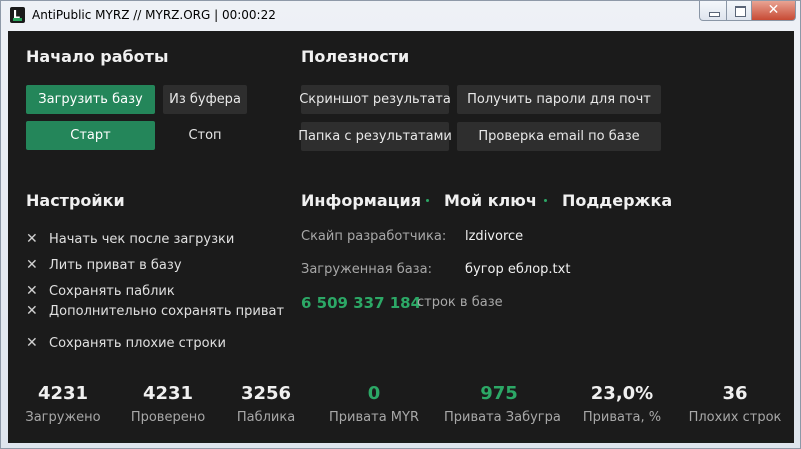  I want to click on option-save-bad-lines: ✕ Сохранять плохие строки, so click(126, 343).